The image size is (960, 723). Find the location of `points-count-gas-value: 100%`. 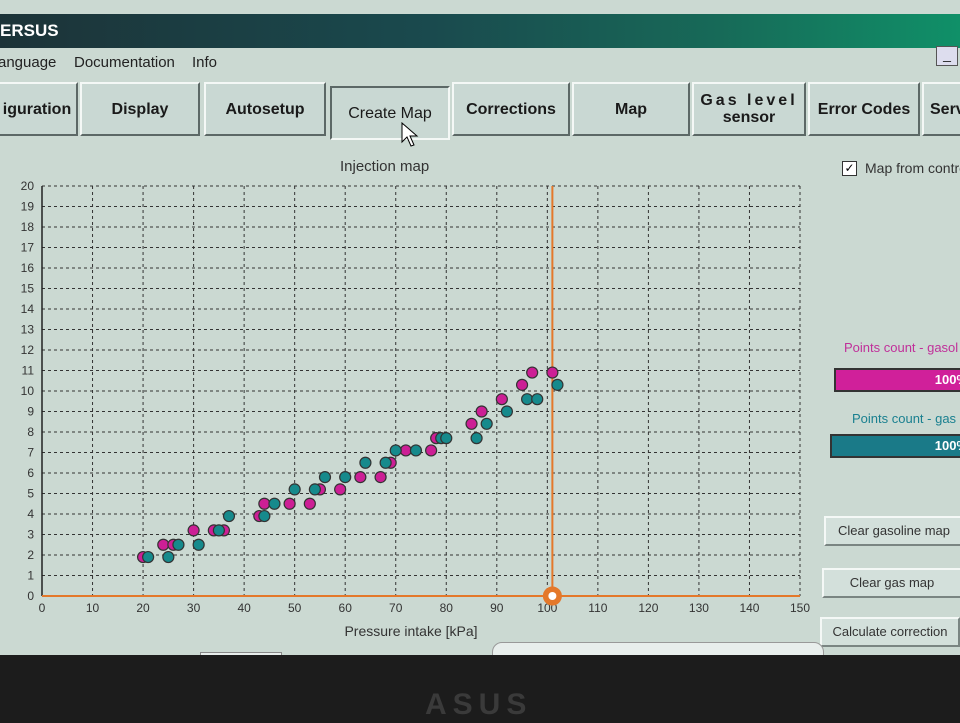

points-count-gas-value: 100% is located at coordinates (947, 445).